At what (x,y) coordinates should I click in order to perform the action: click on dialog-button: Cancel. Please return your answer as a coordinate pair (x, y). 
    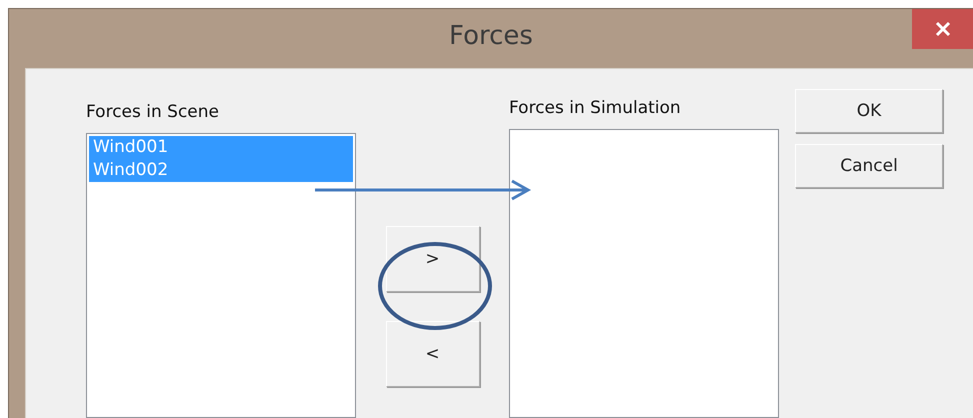
    Looking at the image, I should click on (869, 166).